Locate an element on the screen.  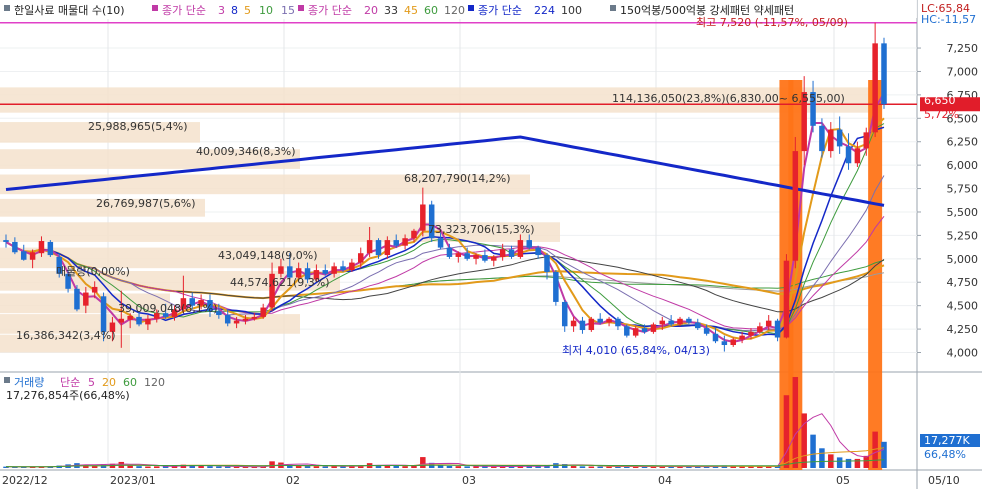
legend-ma-3: 3 is located at coordinates (221, 10).